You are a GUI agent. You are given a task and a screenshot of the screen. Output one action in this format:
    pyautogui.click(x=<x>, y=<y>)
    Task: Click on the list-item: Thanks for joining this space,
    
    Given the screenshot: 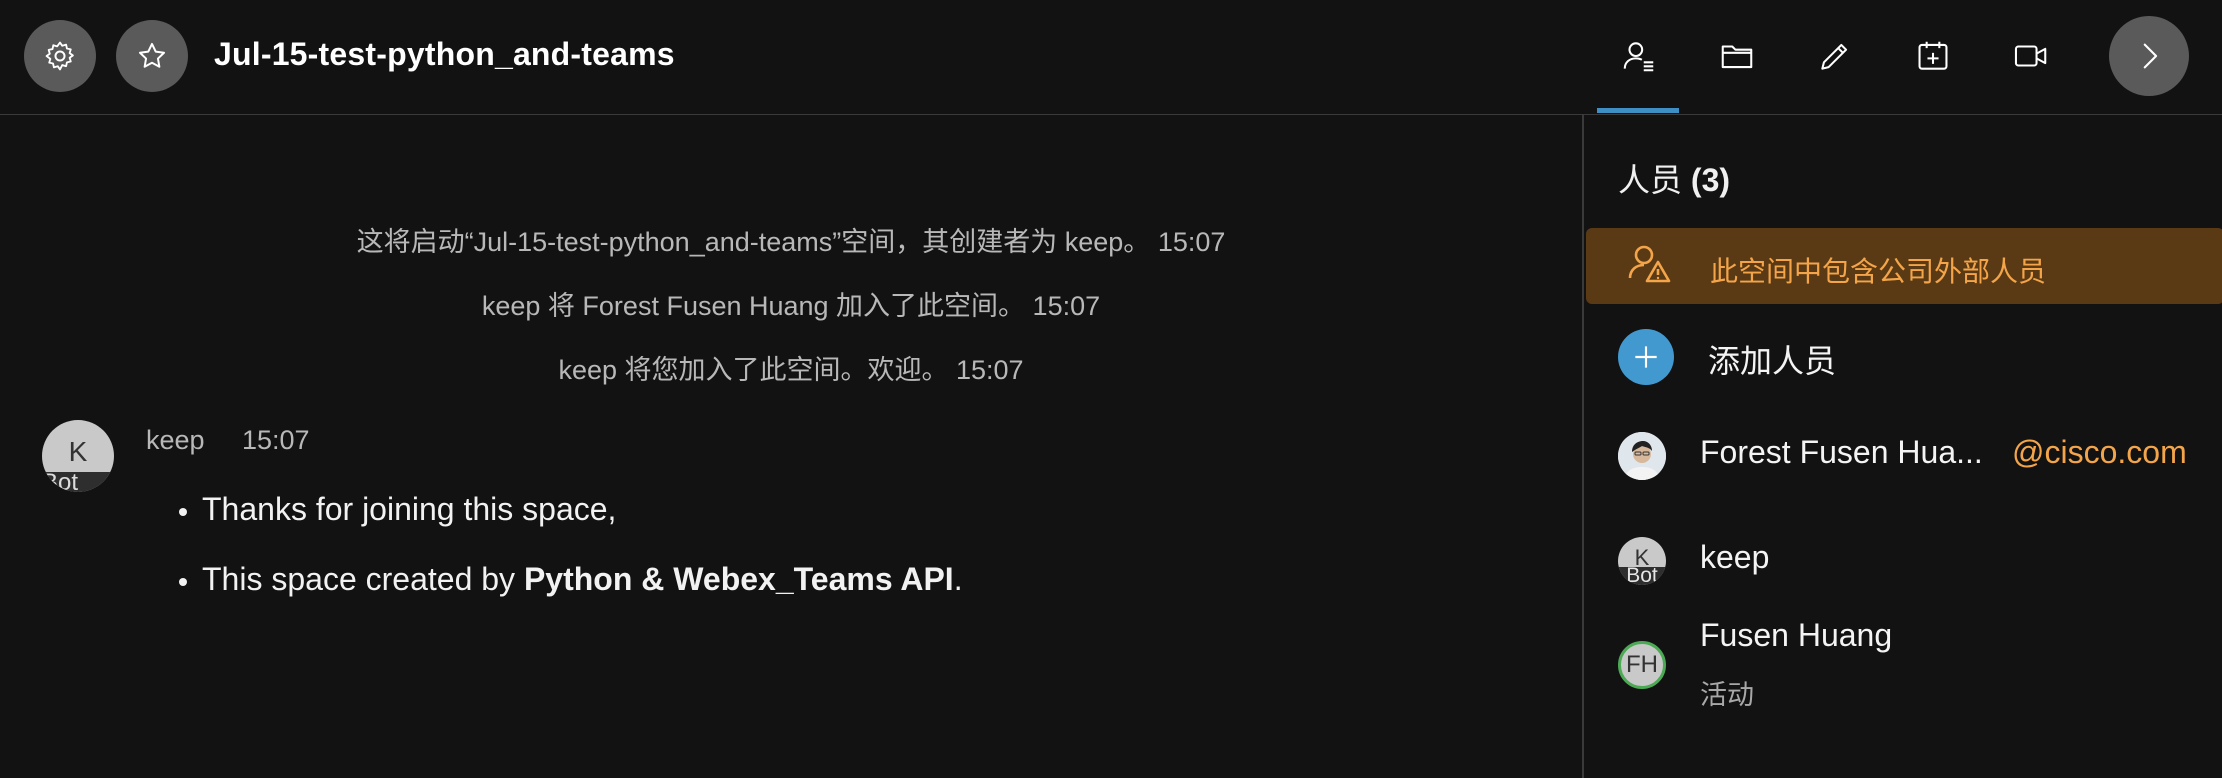 What is the action you would take?
    pyautogui.click(x=582, y=509)
    